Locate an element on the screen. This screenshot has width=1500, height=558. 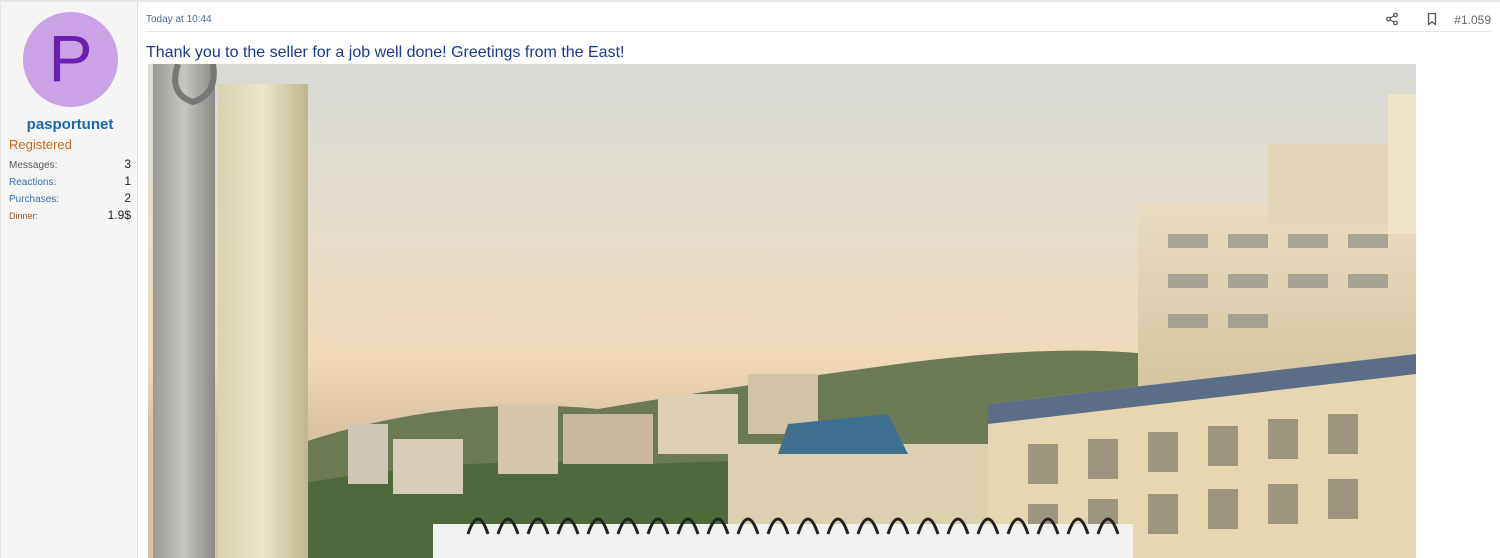
stat-label-reactions: Reactions: is located at coordinates (31, 182).